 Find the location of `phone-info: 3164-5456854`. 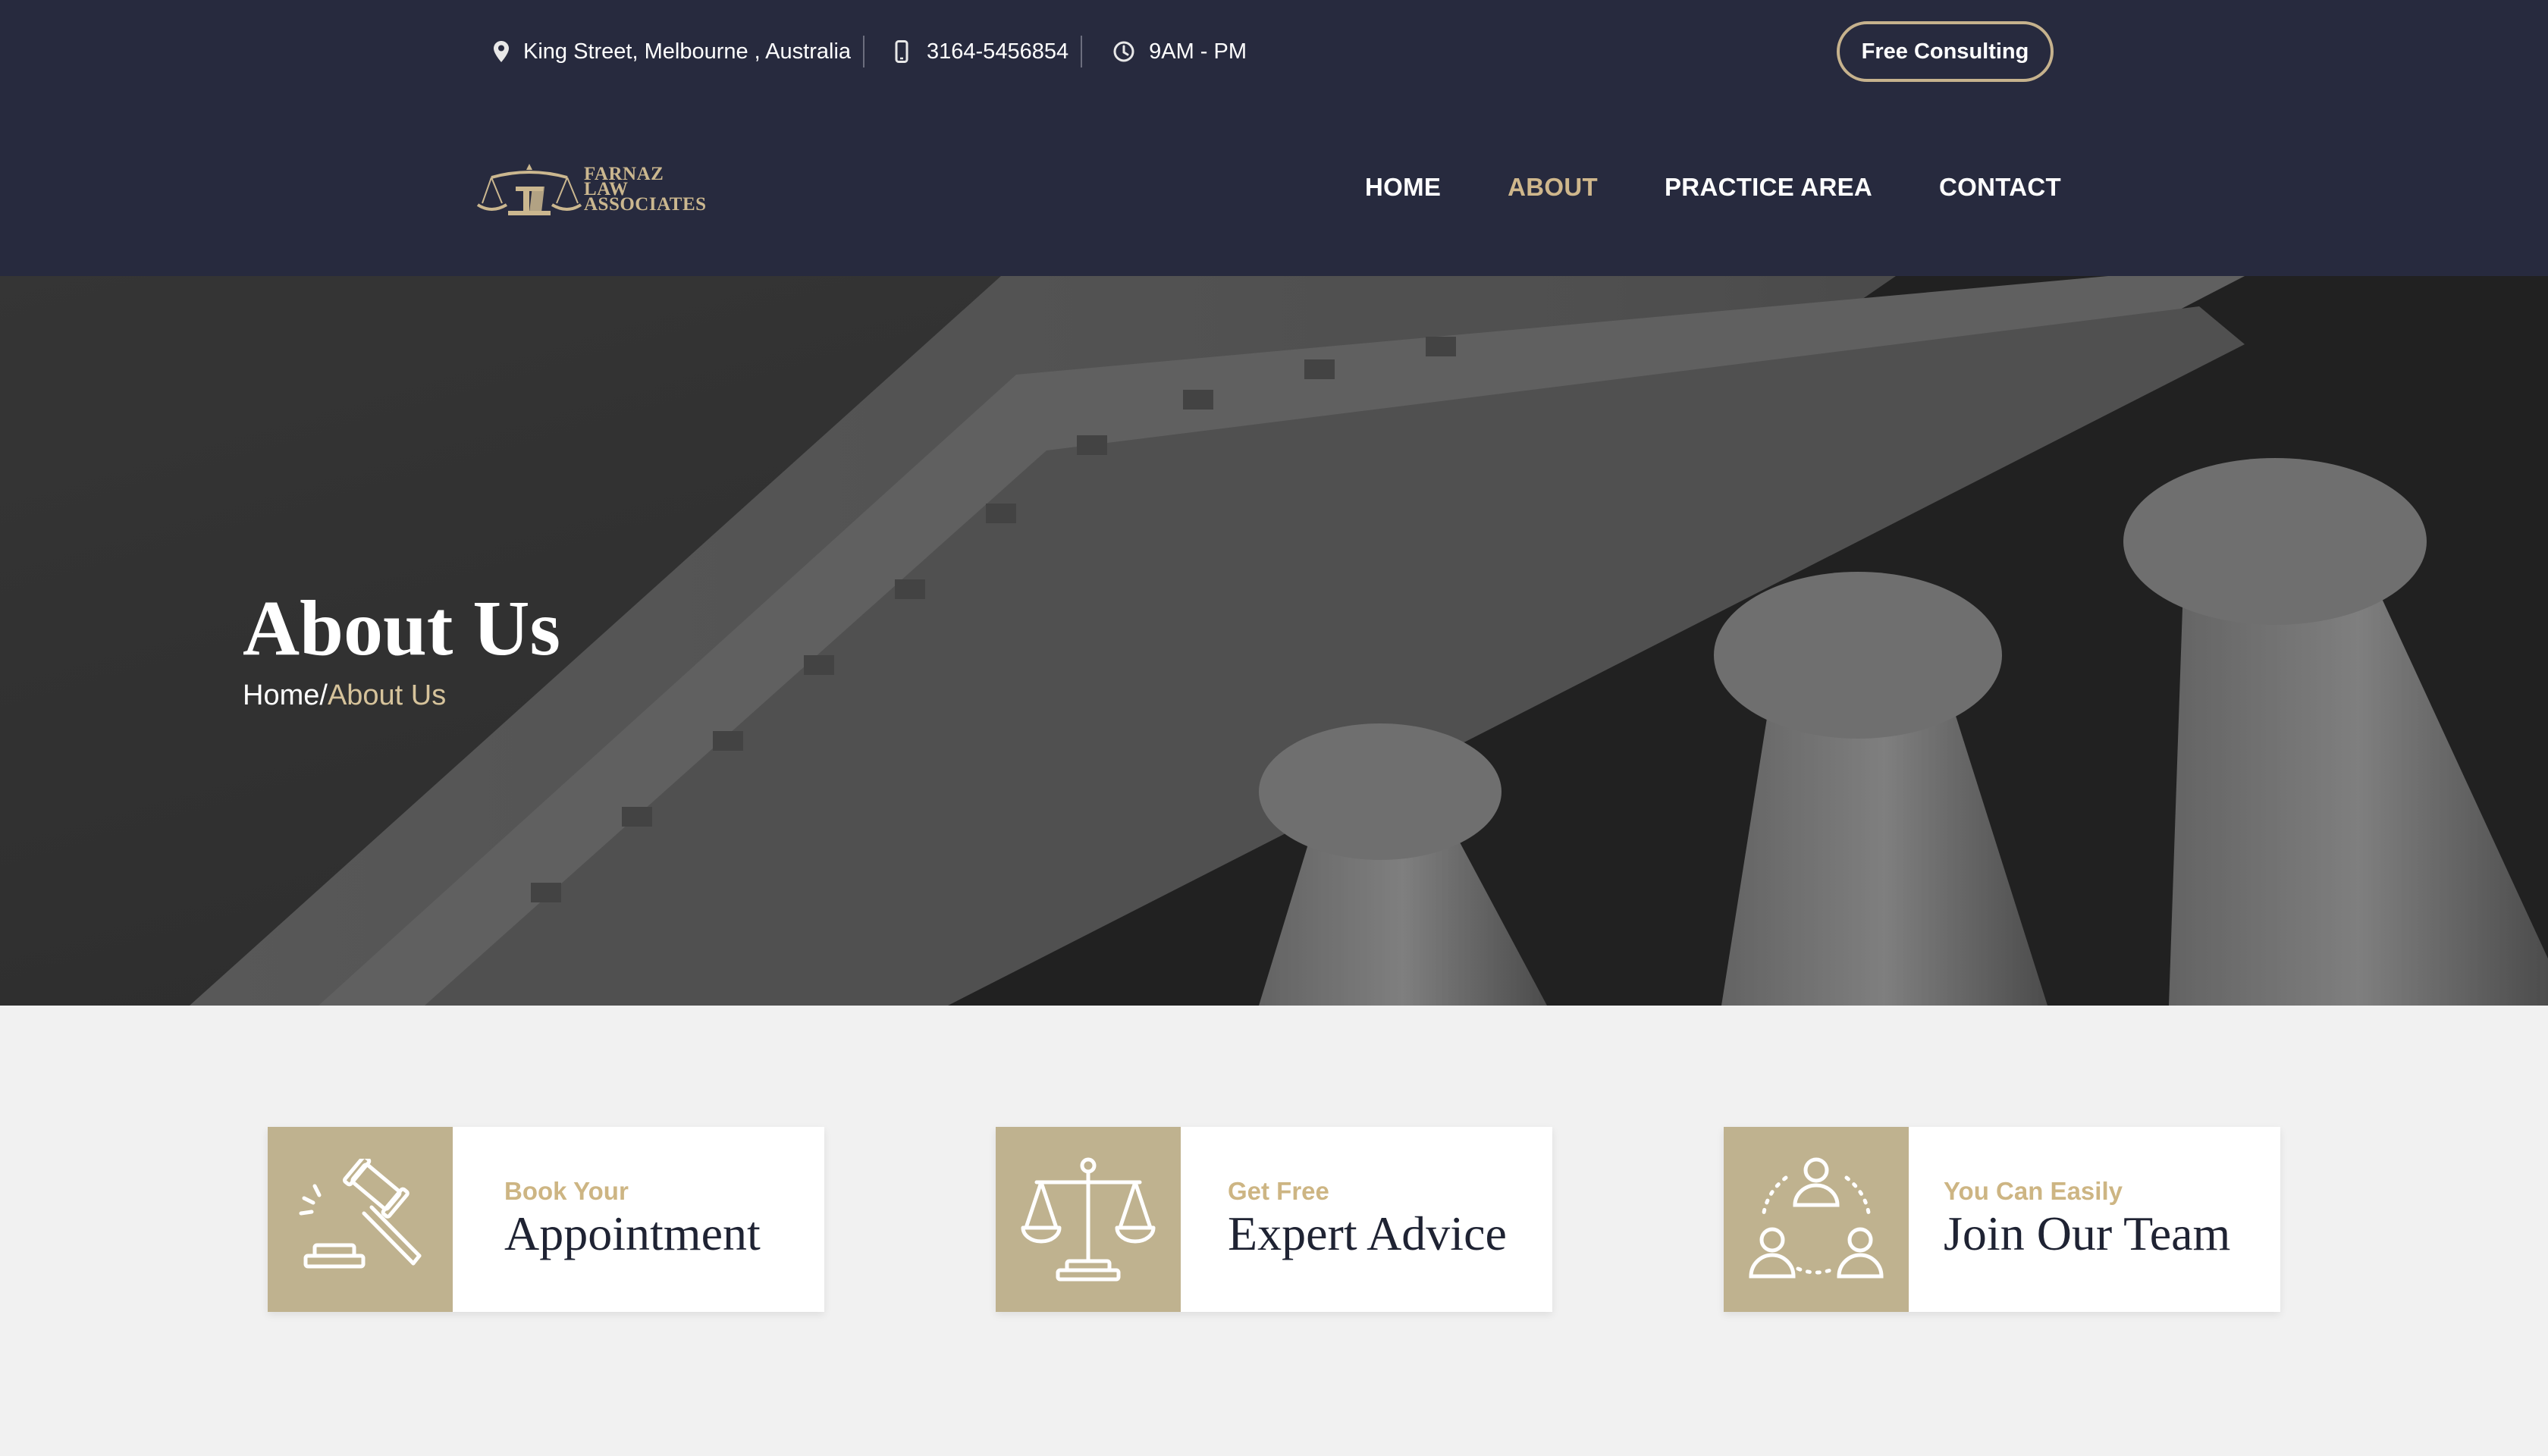

phone-info: 3164-5456854 is located at coordinates (981, 51).